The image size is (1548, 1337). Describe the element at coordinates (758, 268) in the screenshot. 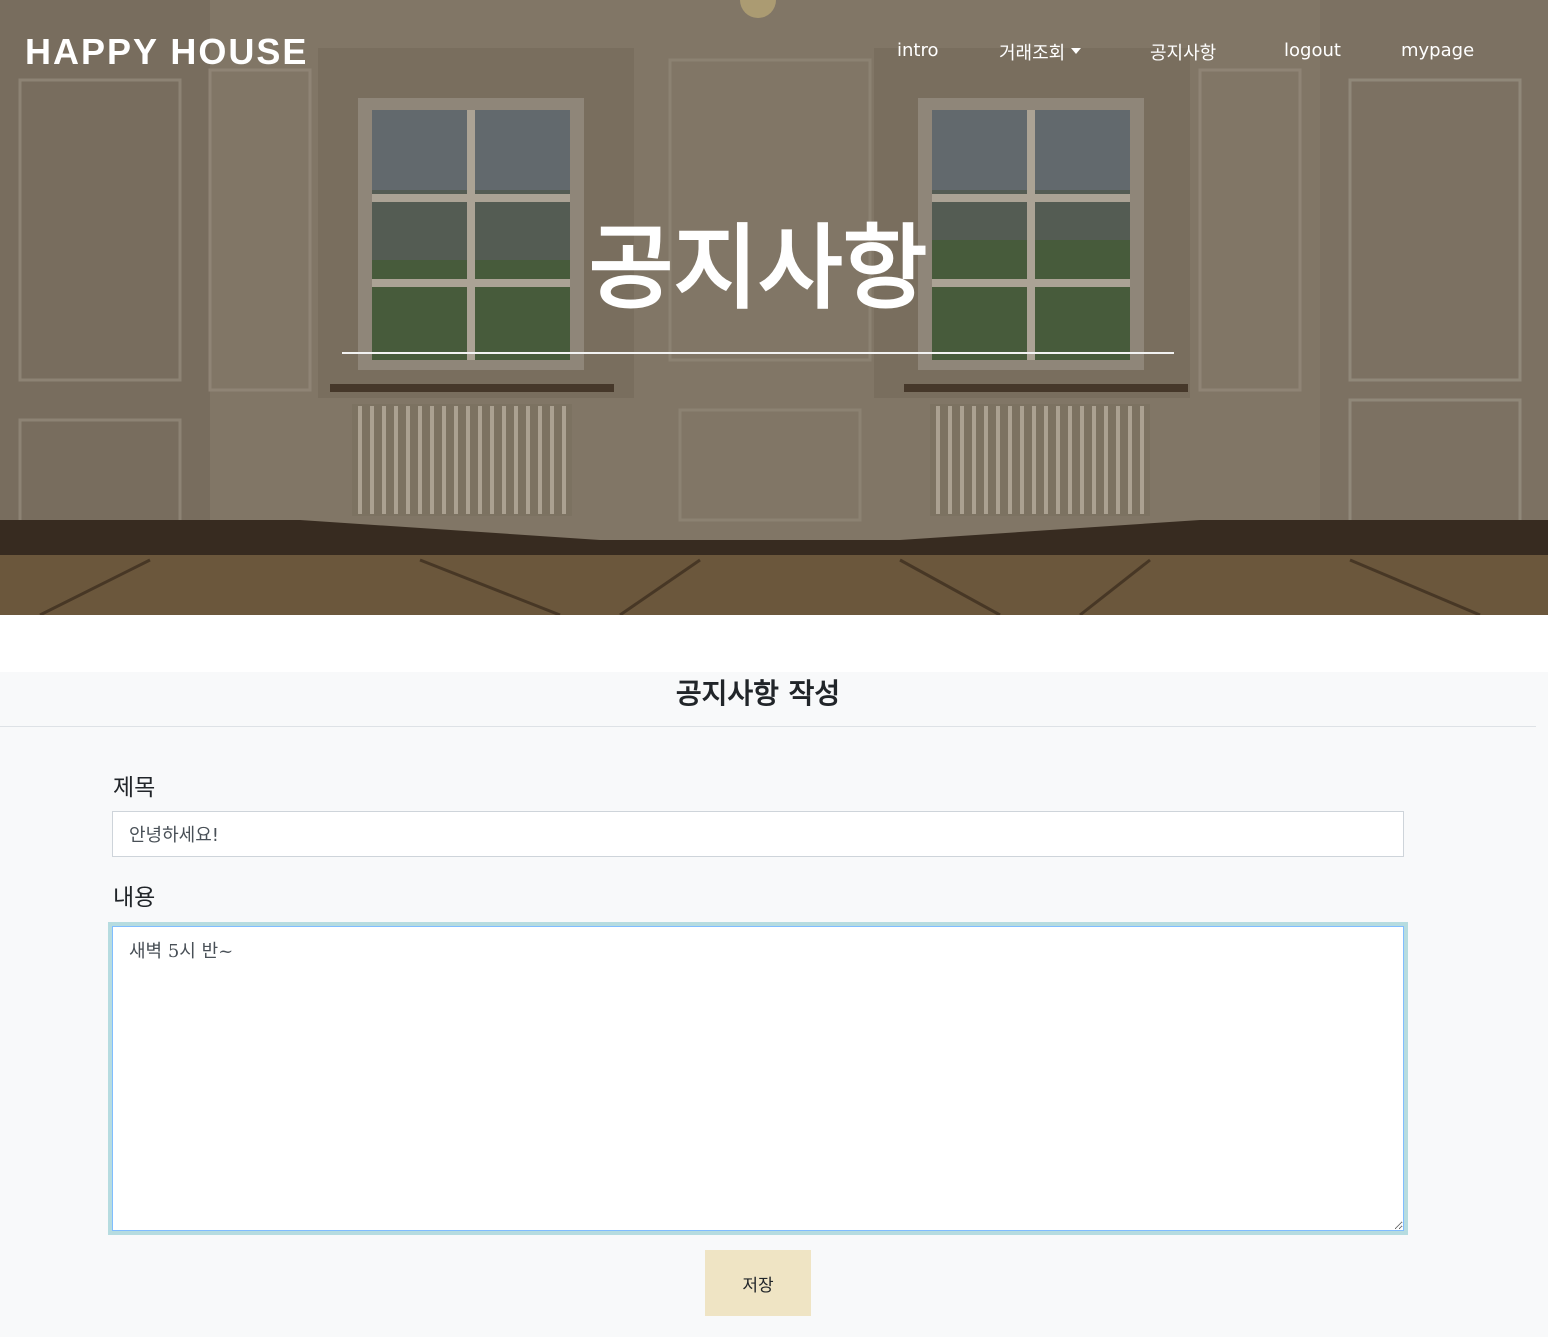

I see `hero-title: 공지사항` at that location.